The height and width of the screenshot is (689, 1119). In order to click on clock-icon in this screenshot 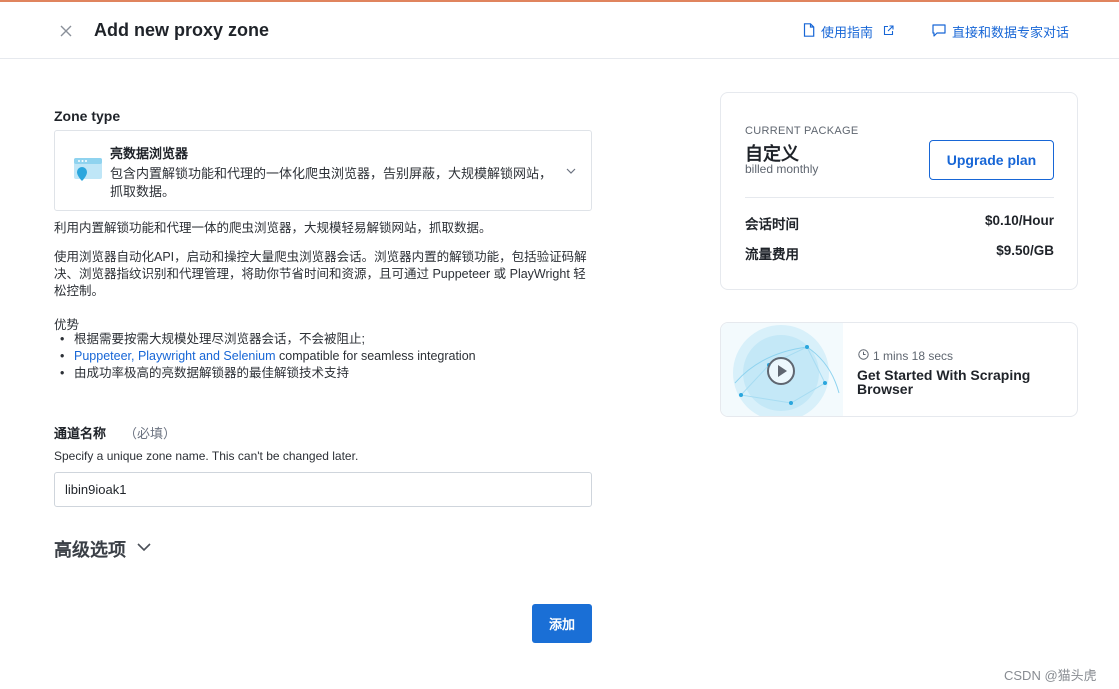, I will do `click(863, 356)`.